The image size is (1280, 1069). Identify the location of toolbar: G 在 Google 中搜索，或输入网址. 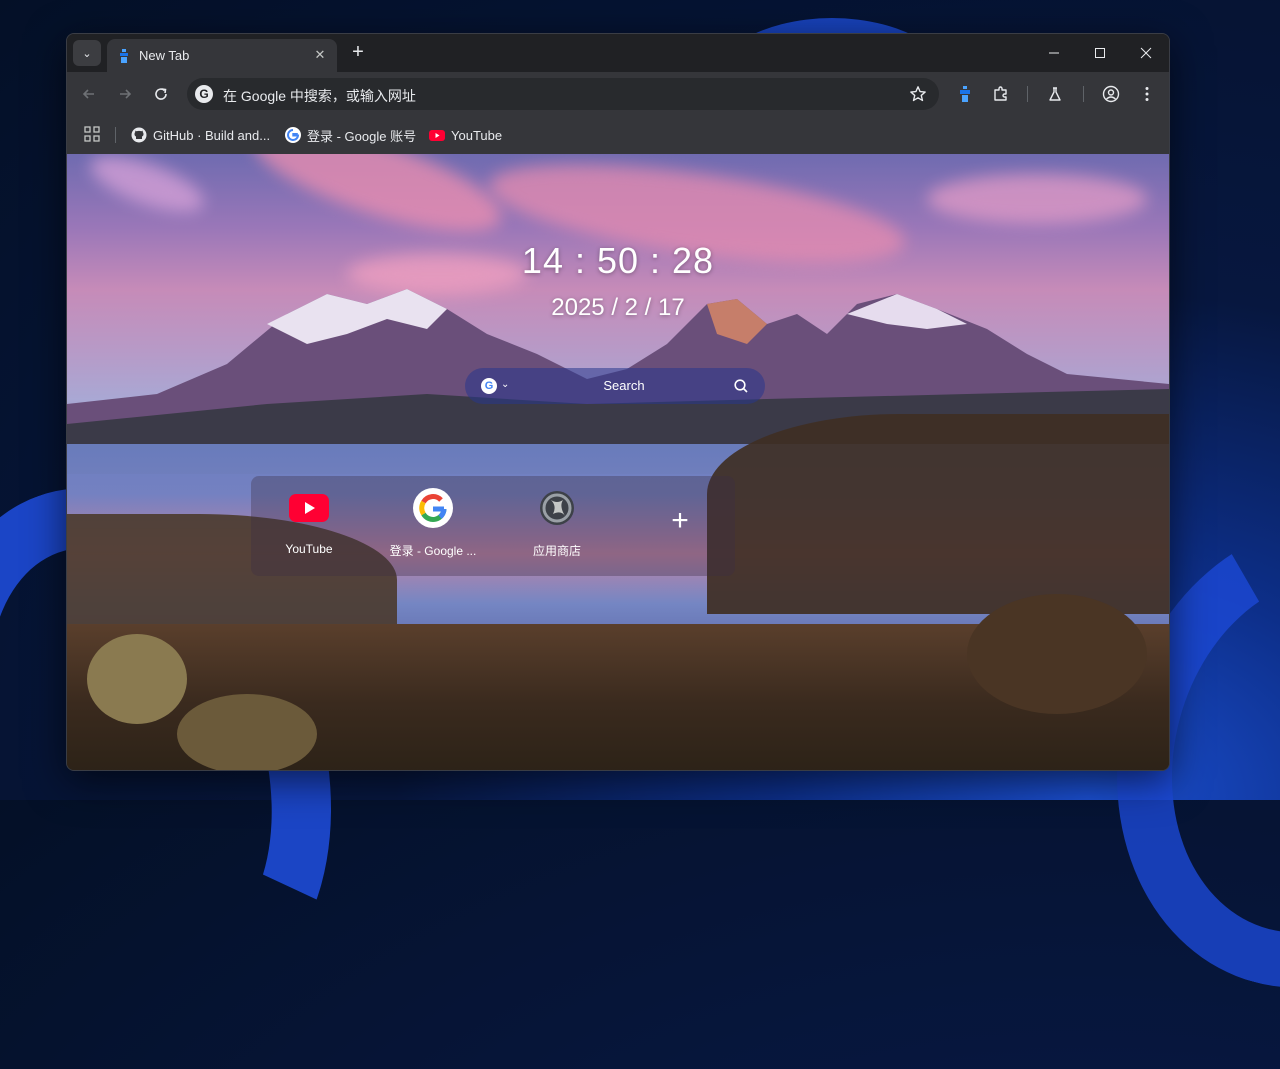
(618, 94).